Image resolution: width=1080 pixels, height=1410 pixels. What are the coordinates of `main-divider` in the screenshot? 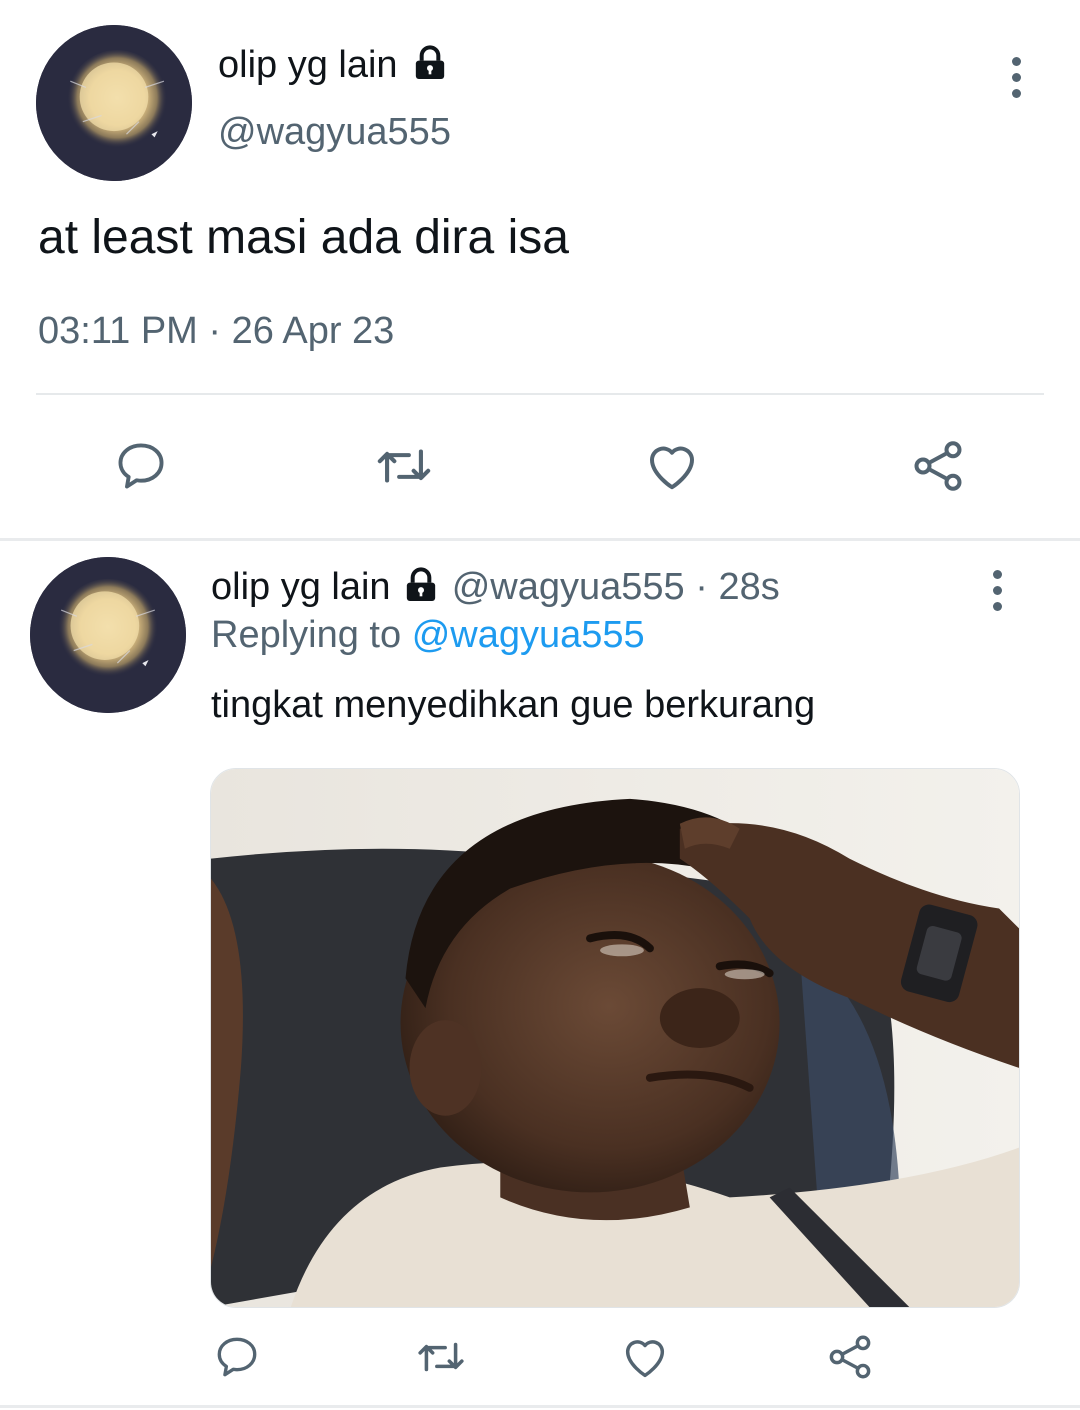 It's located at (540, 394).